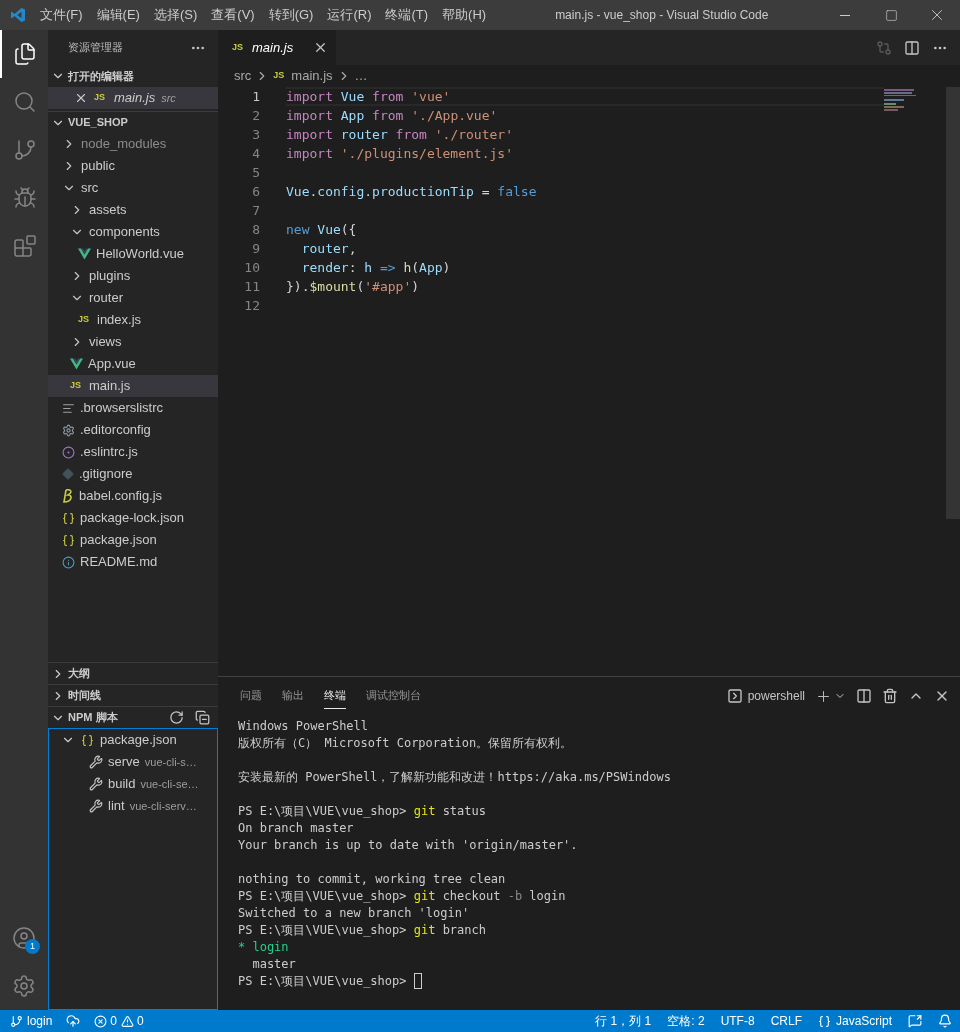 The width and height of the screenshot is (960, 1032). I want to click on branch-icon, so click(16, 1021).